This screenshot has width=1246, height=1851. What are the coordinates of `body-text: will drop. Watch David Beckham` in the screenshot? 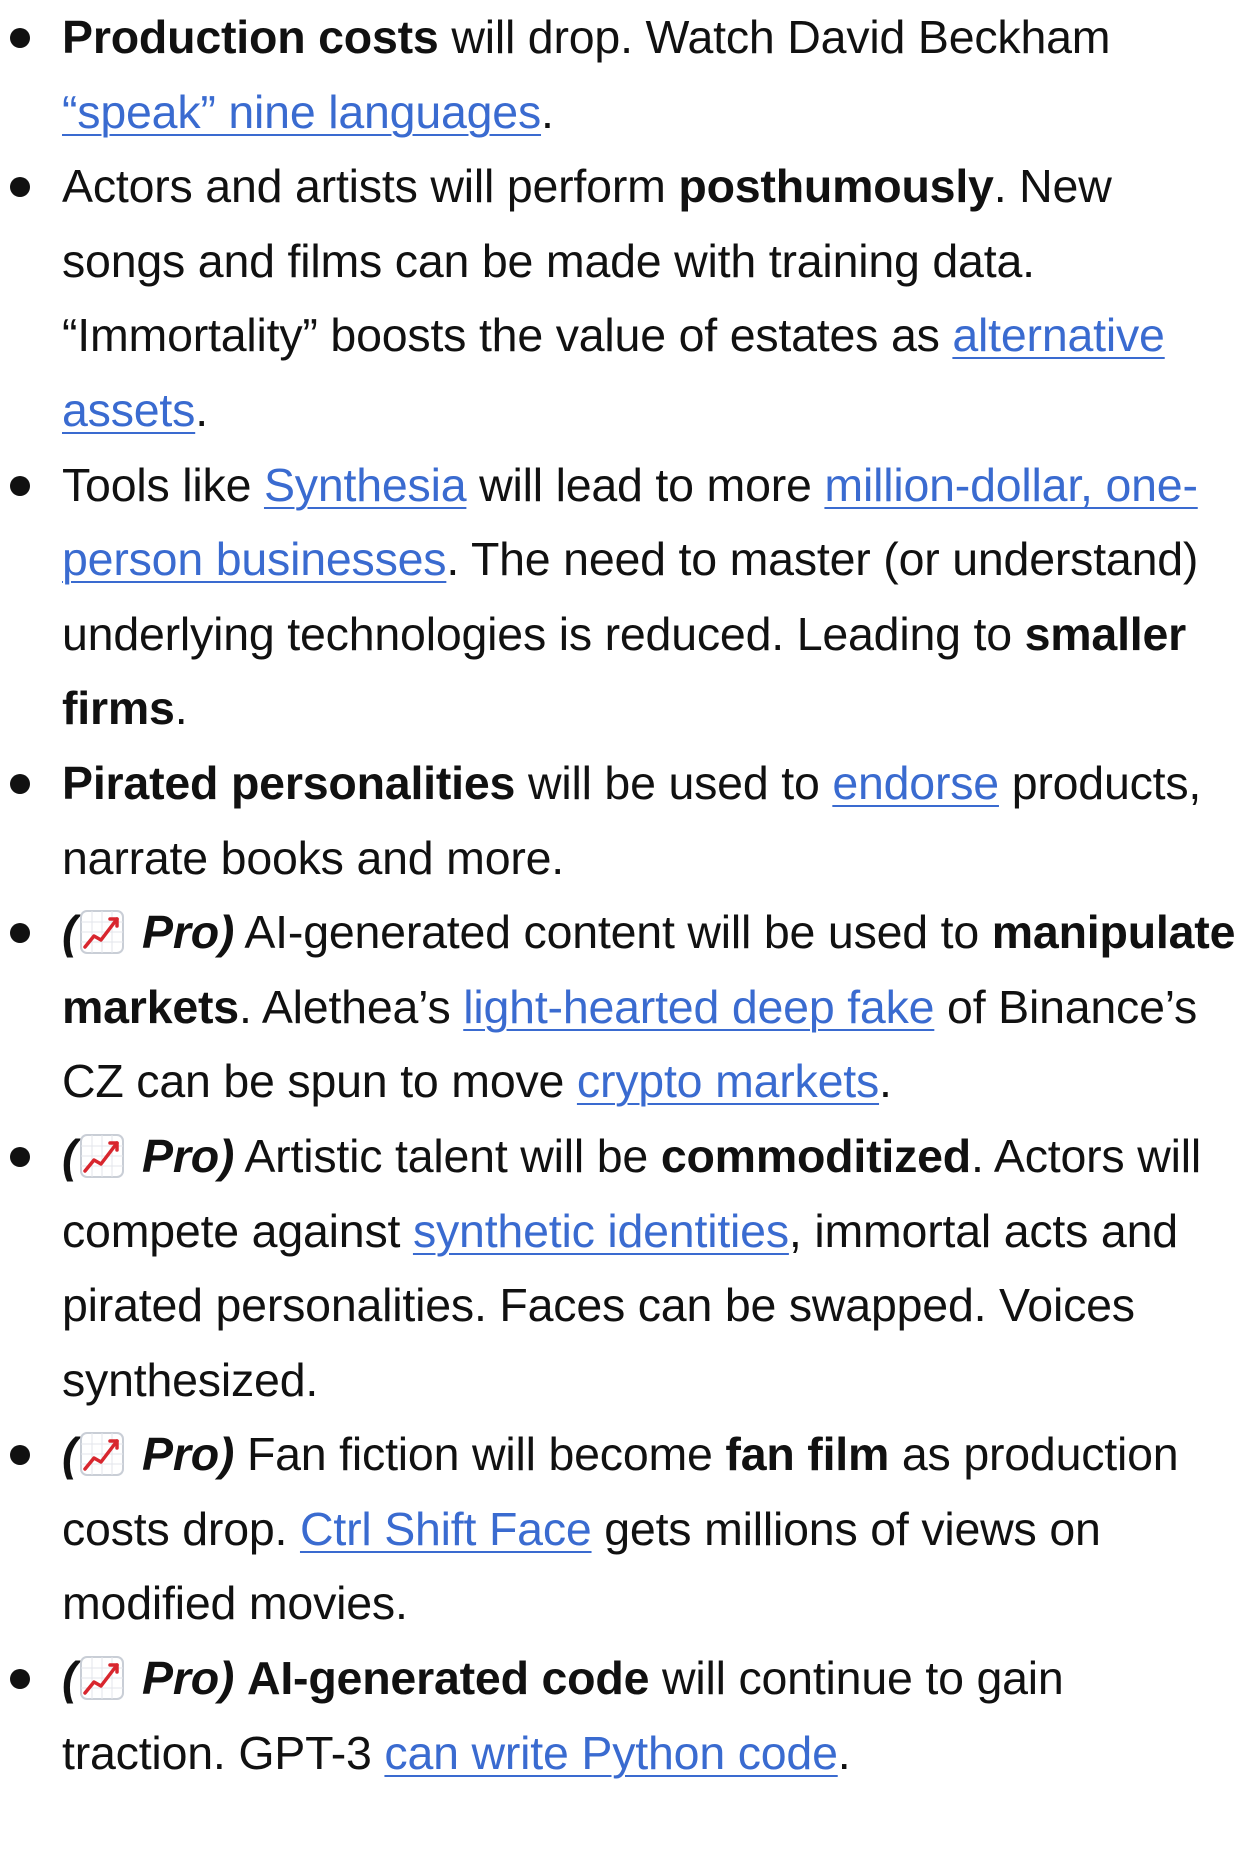 It's located at (774, 37).